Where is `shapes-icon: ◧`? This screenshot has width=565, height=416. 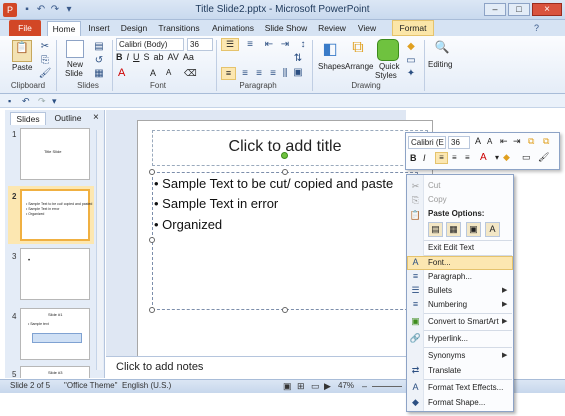 shapes-icon: ◧ is located at coordinates (330, 50).